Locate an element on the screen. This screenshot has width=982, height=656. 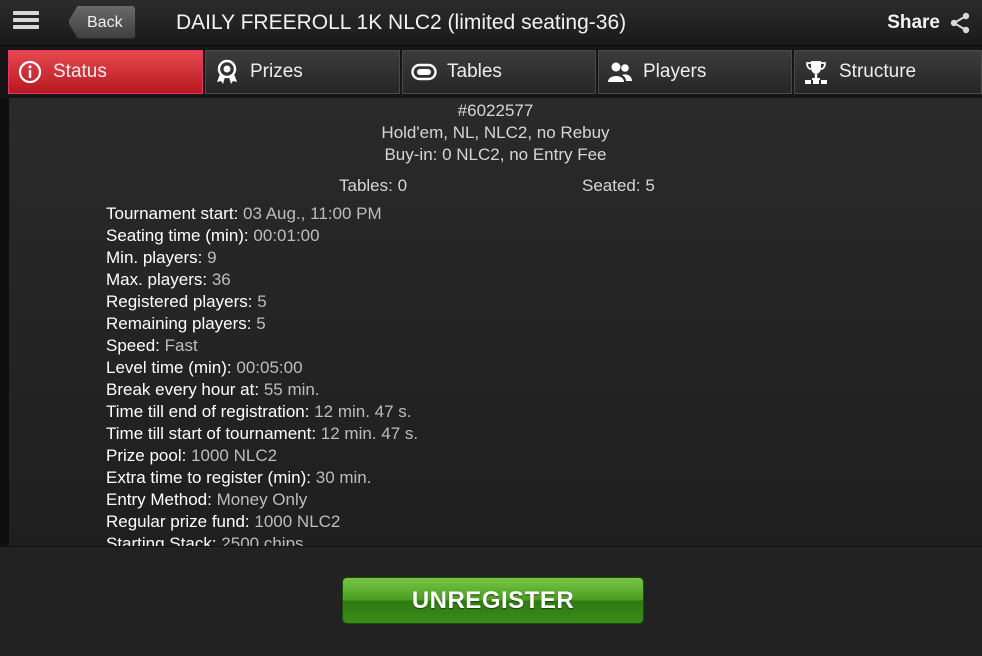
tab-status-label: Status is located at coordinates (80, 71).